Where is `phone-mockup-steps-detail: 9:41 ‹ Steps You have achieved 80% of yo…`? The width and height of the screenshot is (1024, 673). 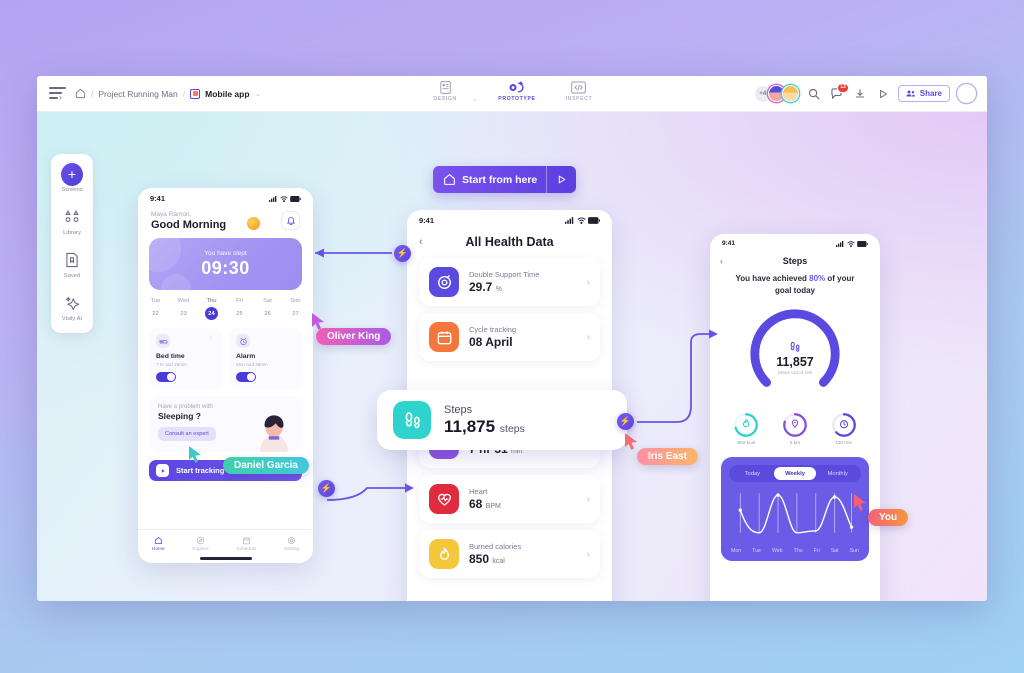 phone-mockup-steps-detail: 9:41 ‹ Steps You have achieved 80% of yo… is located at coordinates (795, 417).